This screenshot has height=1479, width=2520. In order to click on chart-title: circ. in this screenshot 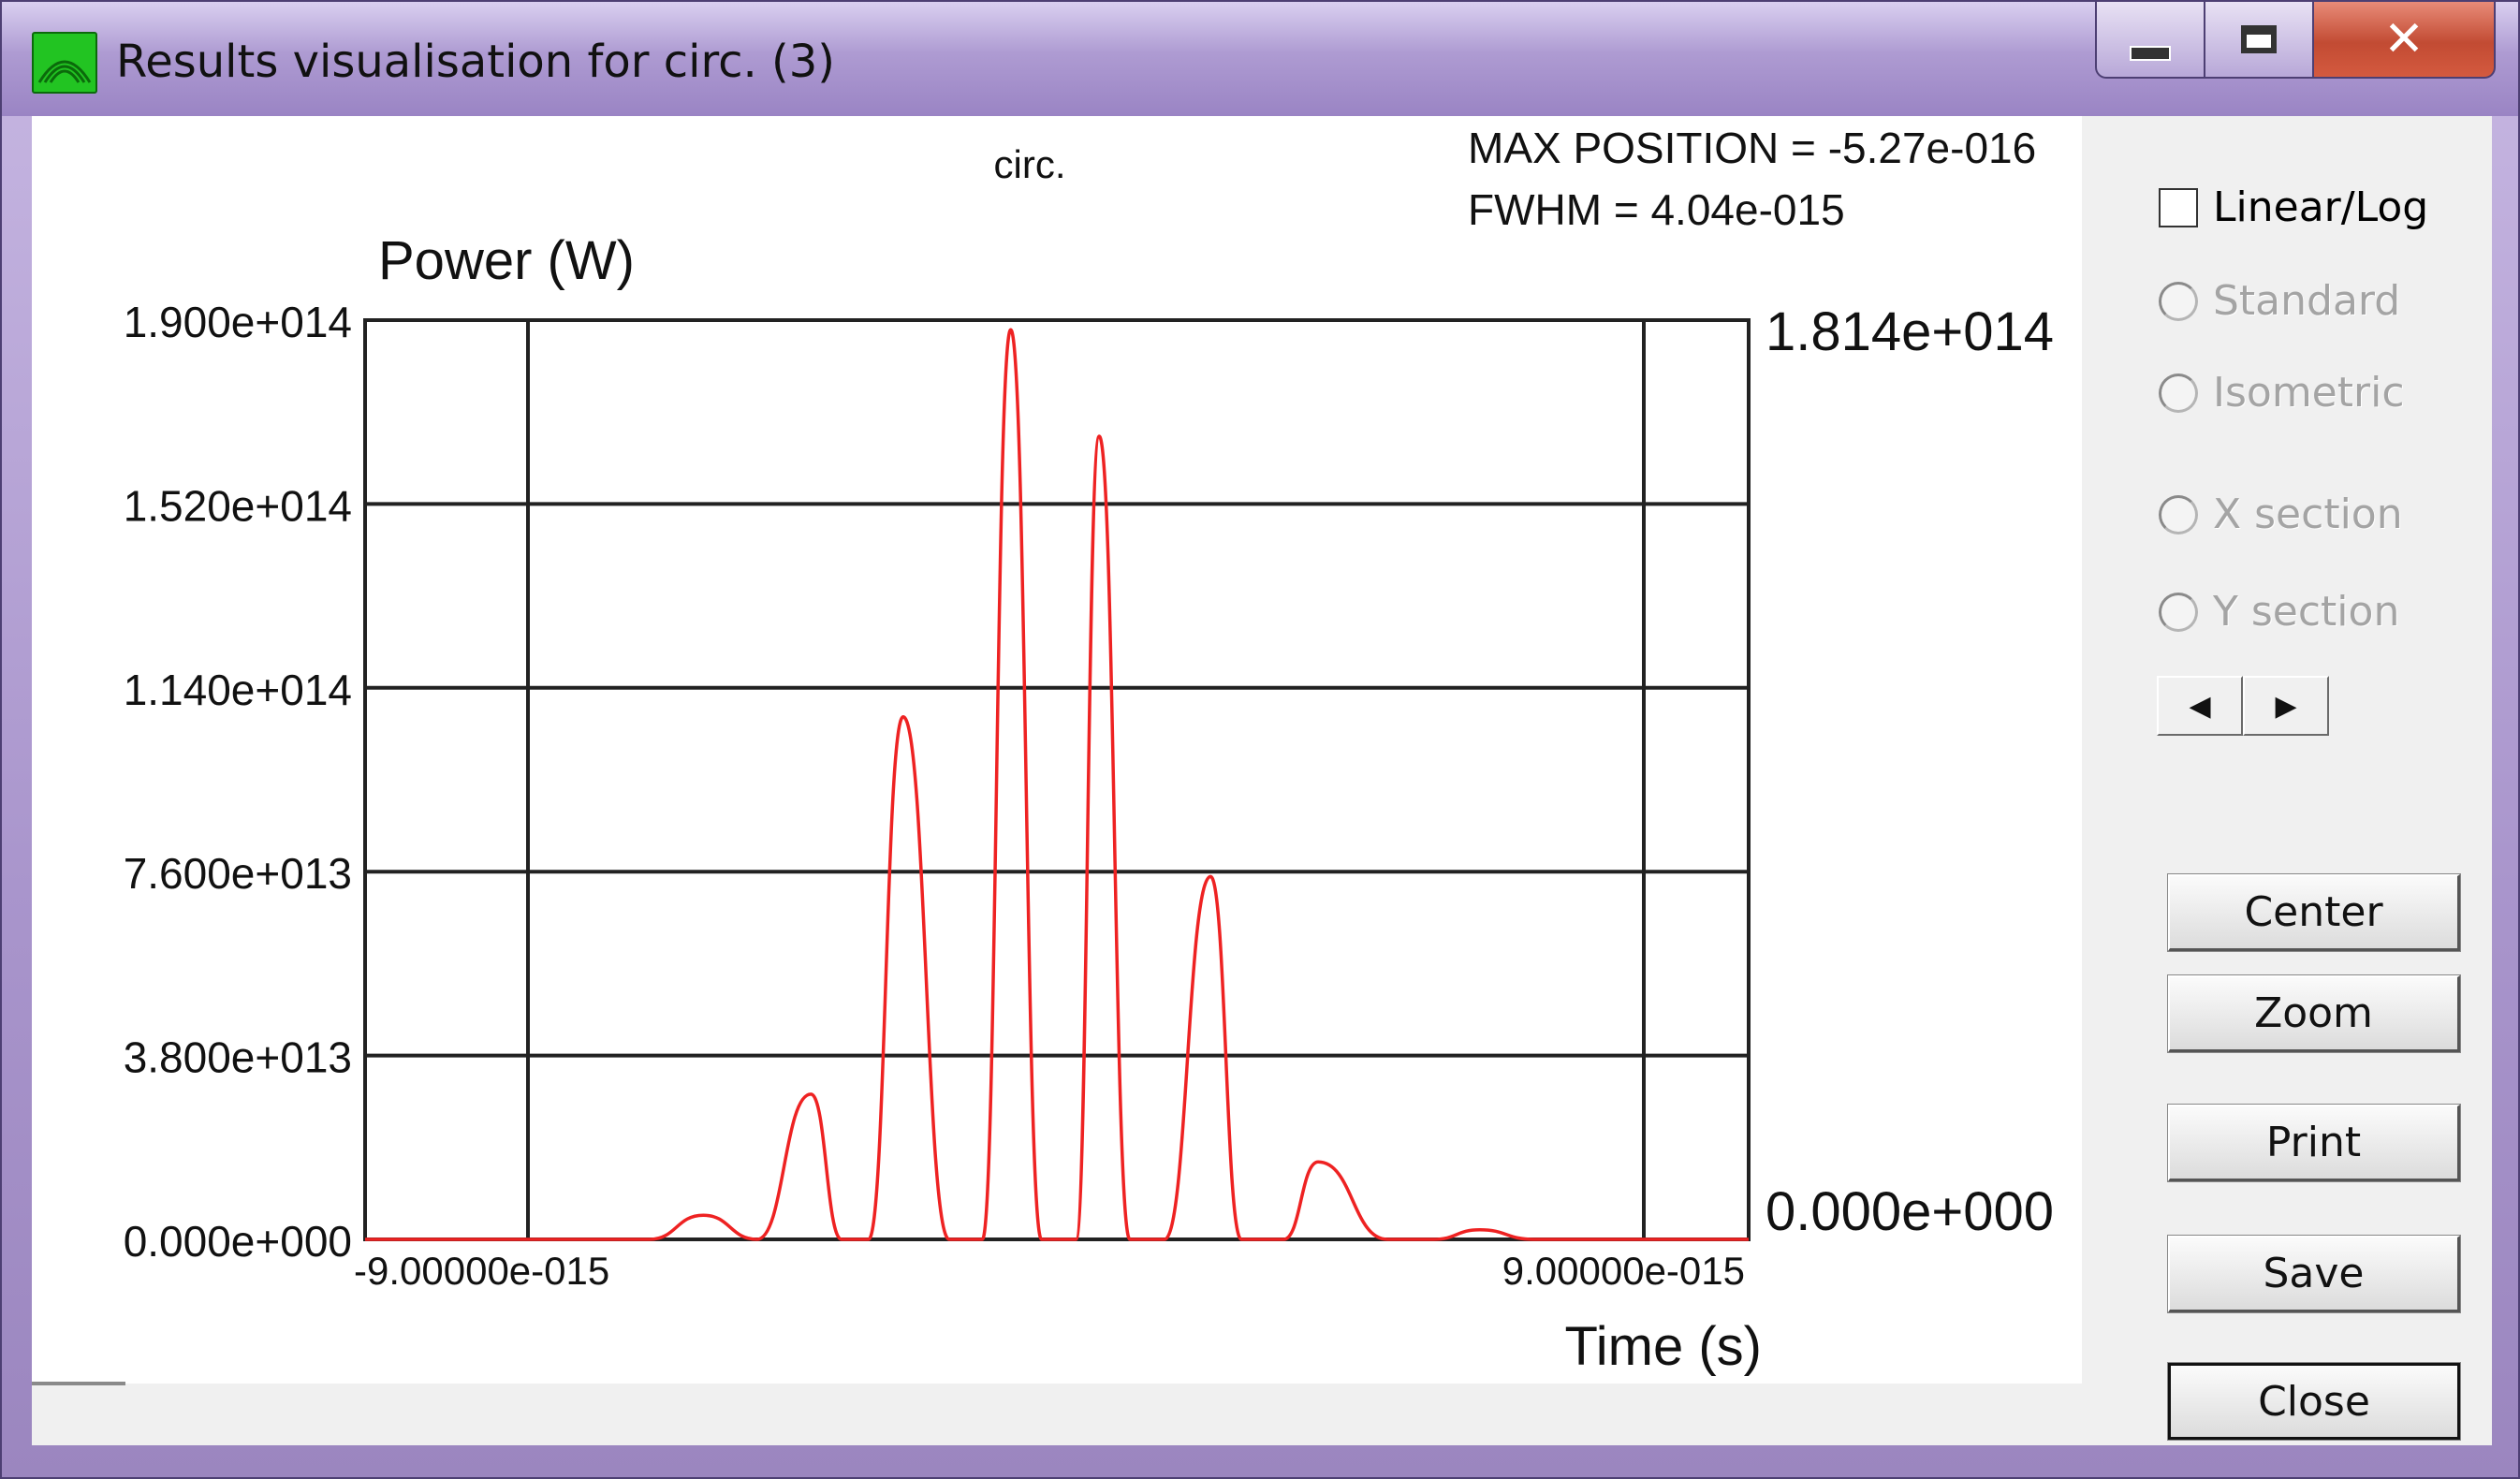, I will do `click(1030, 164)`.